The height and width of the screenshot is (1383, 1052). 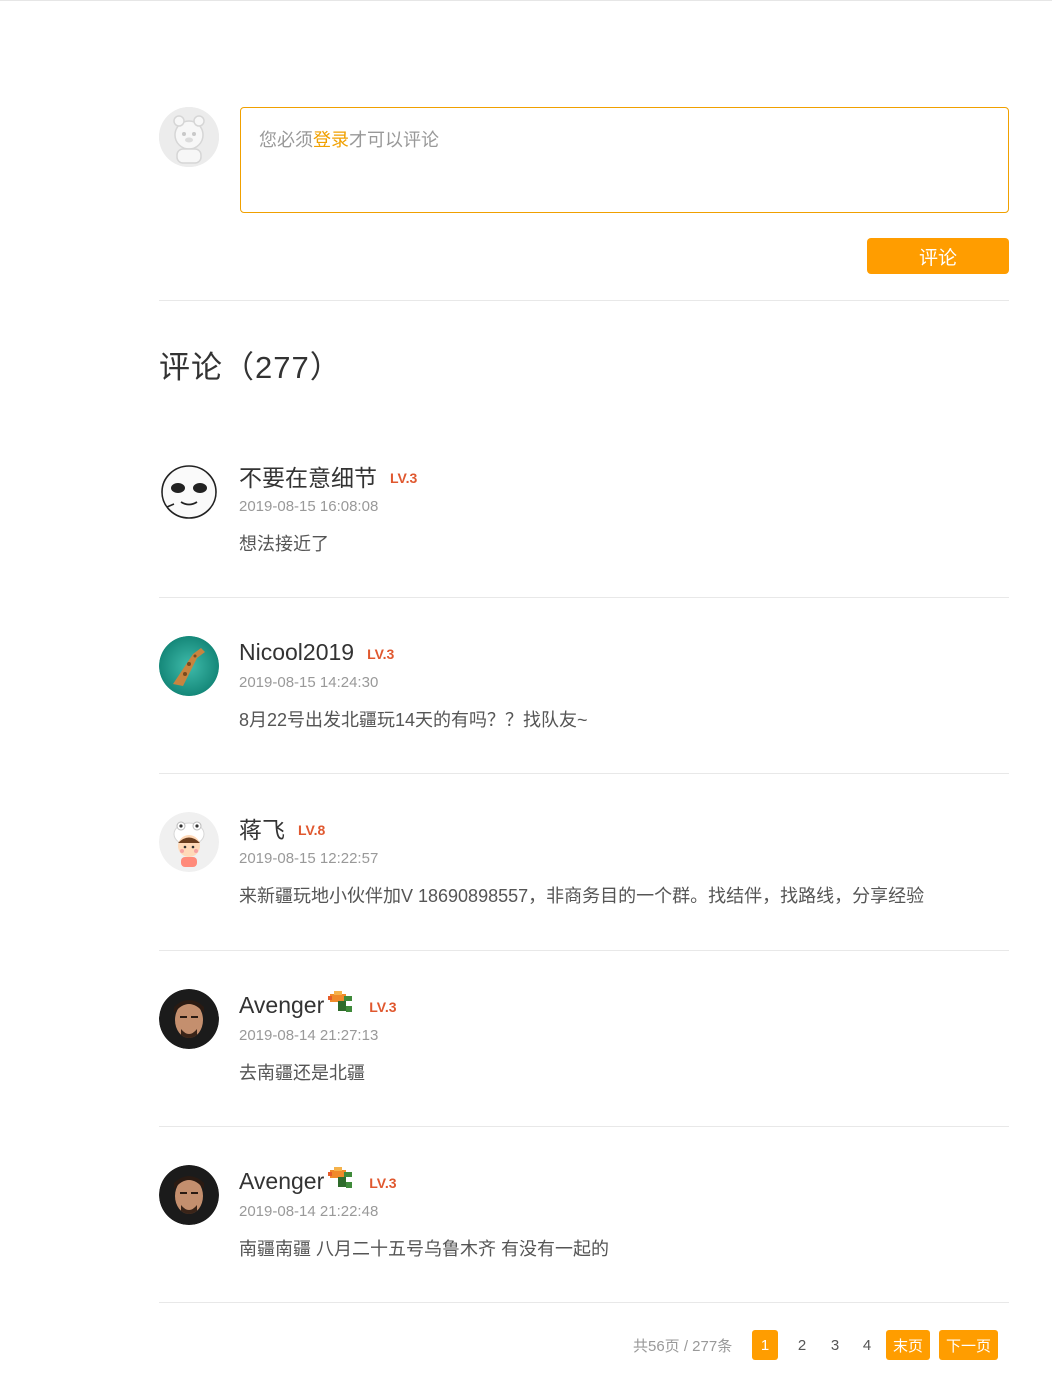 What do you see at coordinates (302, 1073) in the screenshot?
I see `comment-text: 去南疆还是北疆` at bounding box center [302, 1073].